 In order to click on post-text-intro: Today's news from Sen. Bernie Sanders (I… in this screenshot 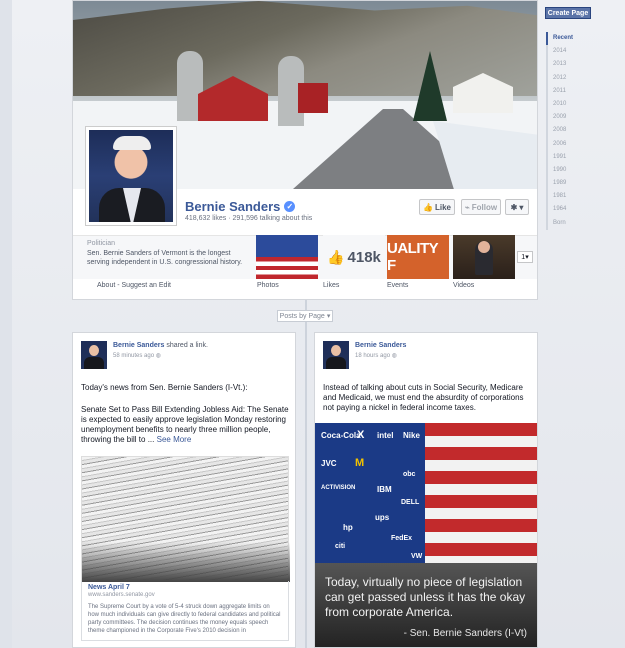, I will do `click(164, 387)`.